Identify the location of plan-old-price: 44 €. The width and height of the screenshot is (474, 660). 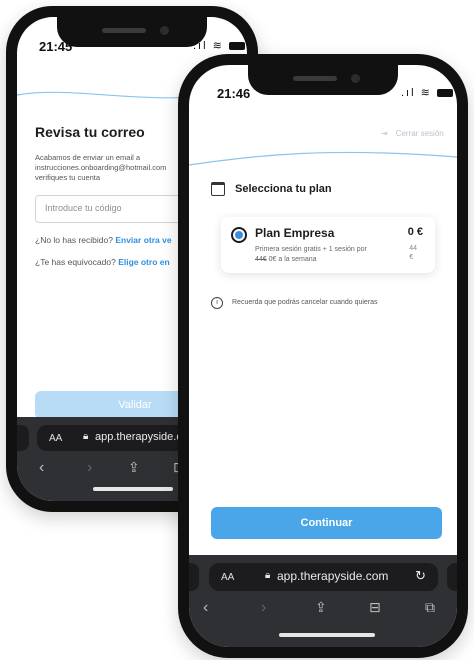
(413, 253).